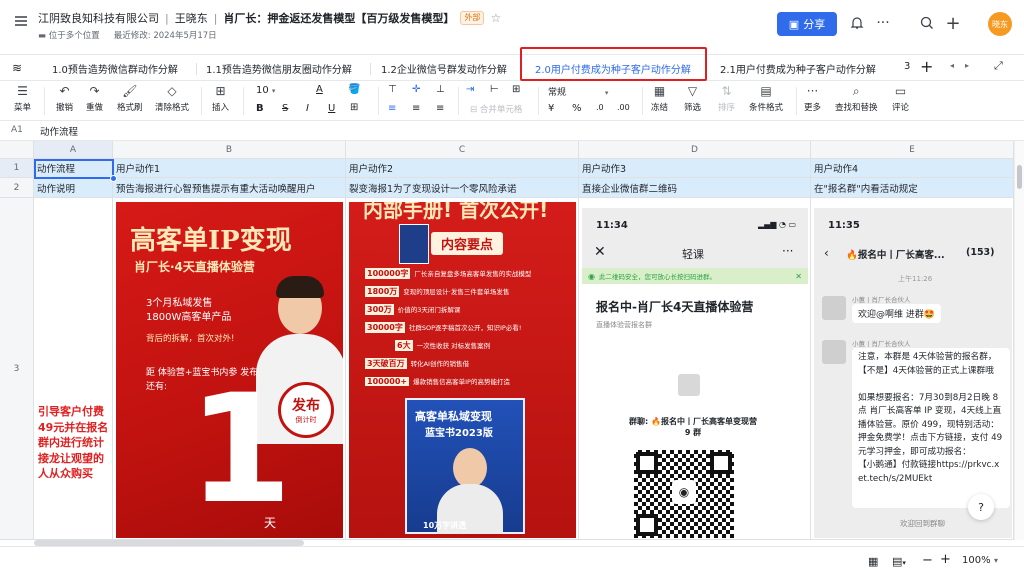  Describe the element at coordinates (998, 66) in the screenshot. I see `expand-icon: ⤢` at that location.